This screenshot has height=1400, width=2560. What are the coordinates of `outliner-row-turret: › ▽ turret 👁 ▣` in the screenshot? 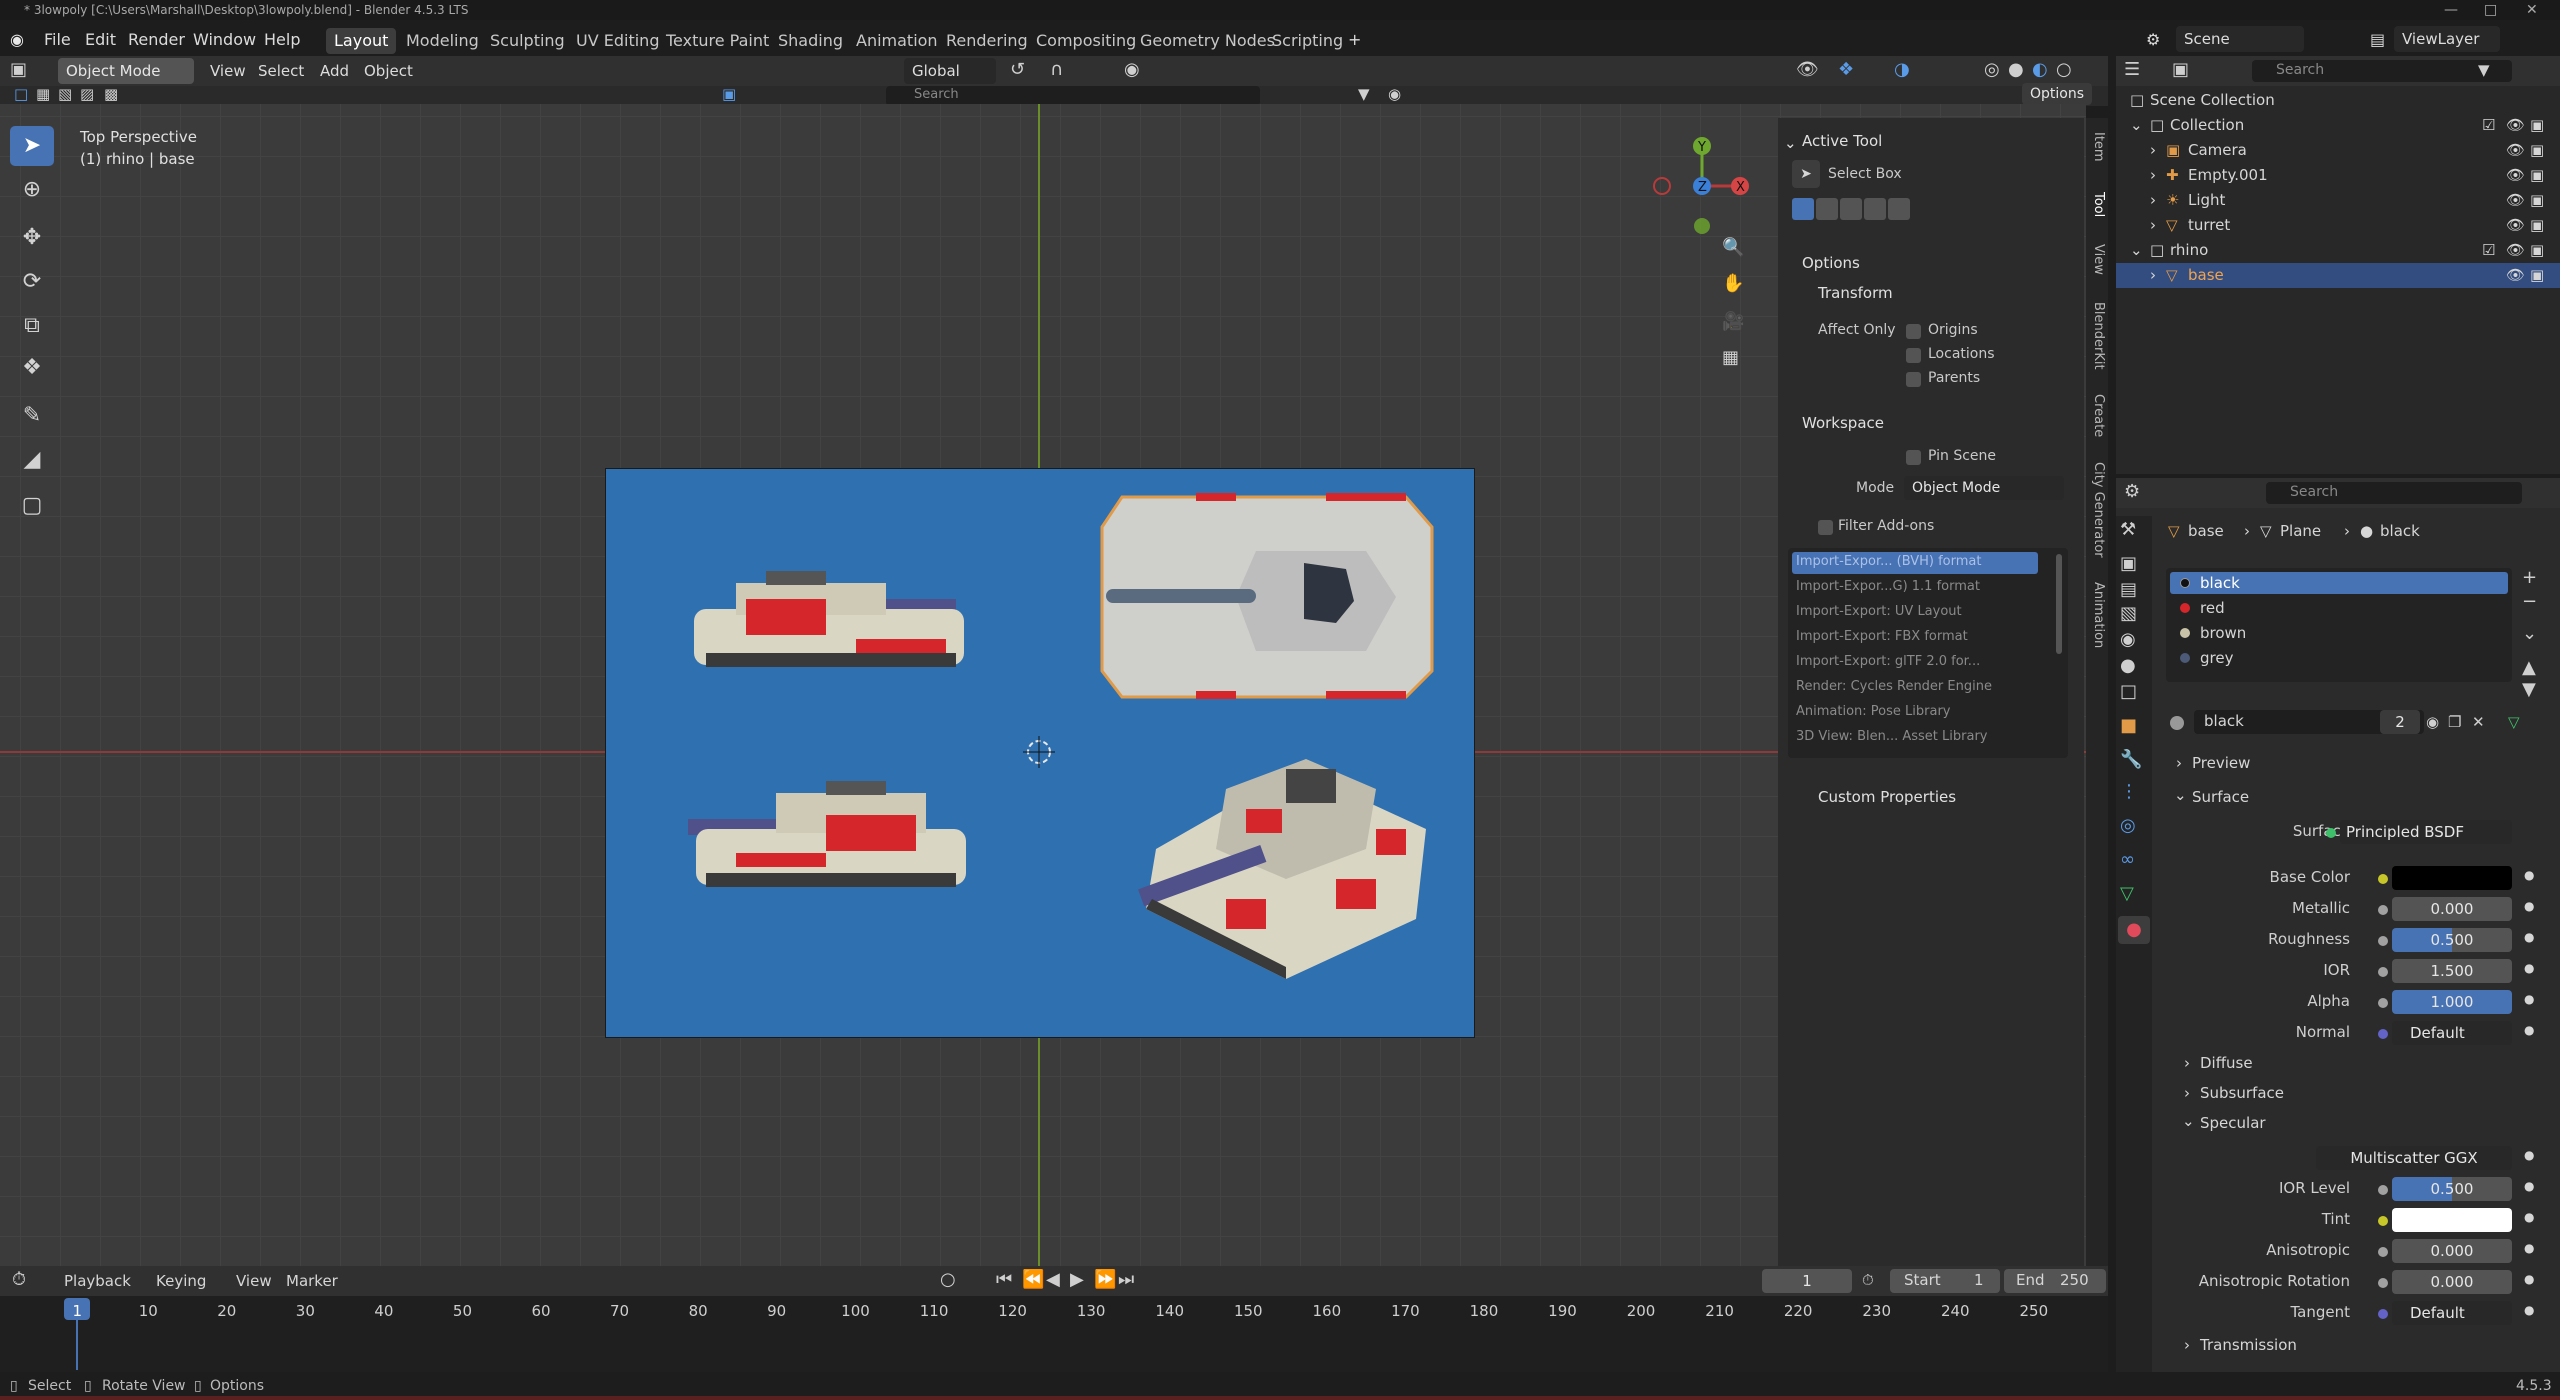 It's located at (2338, 225).